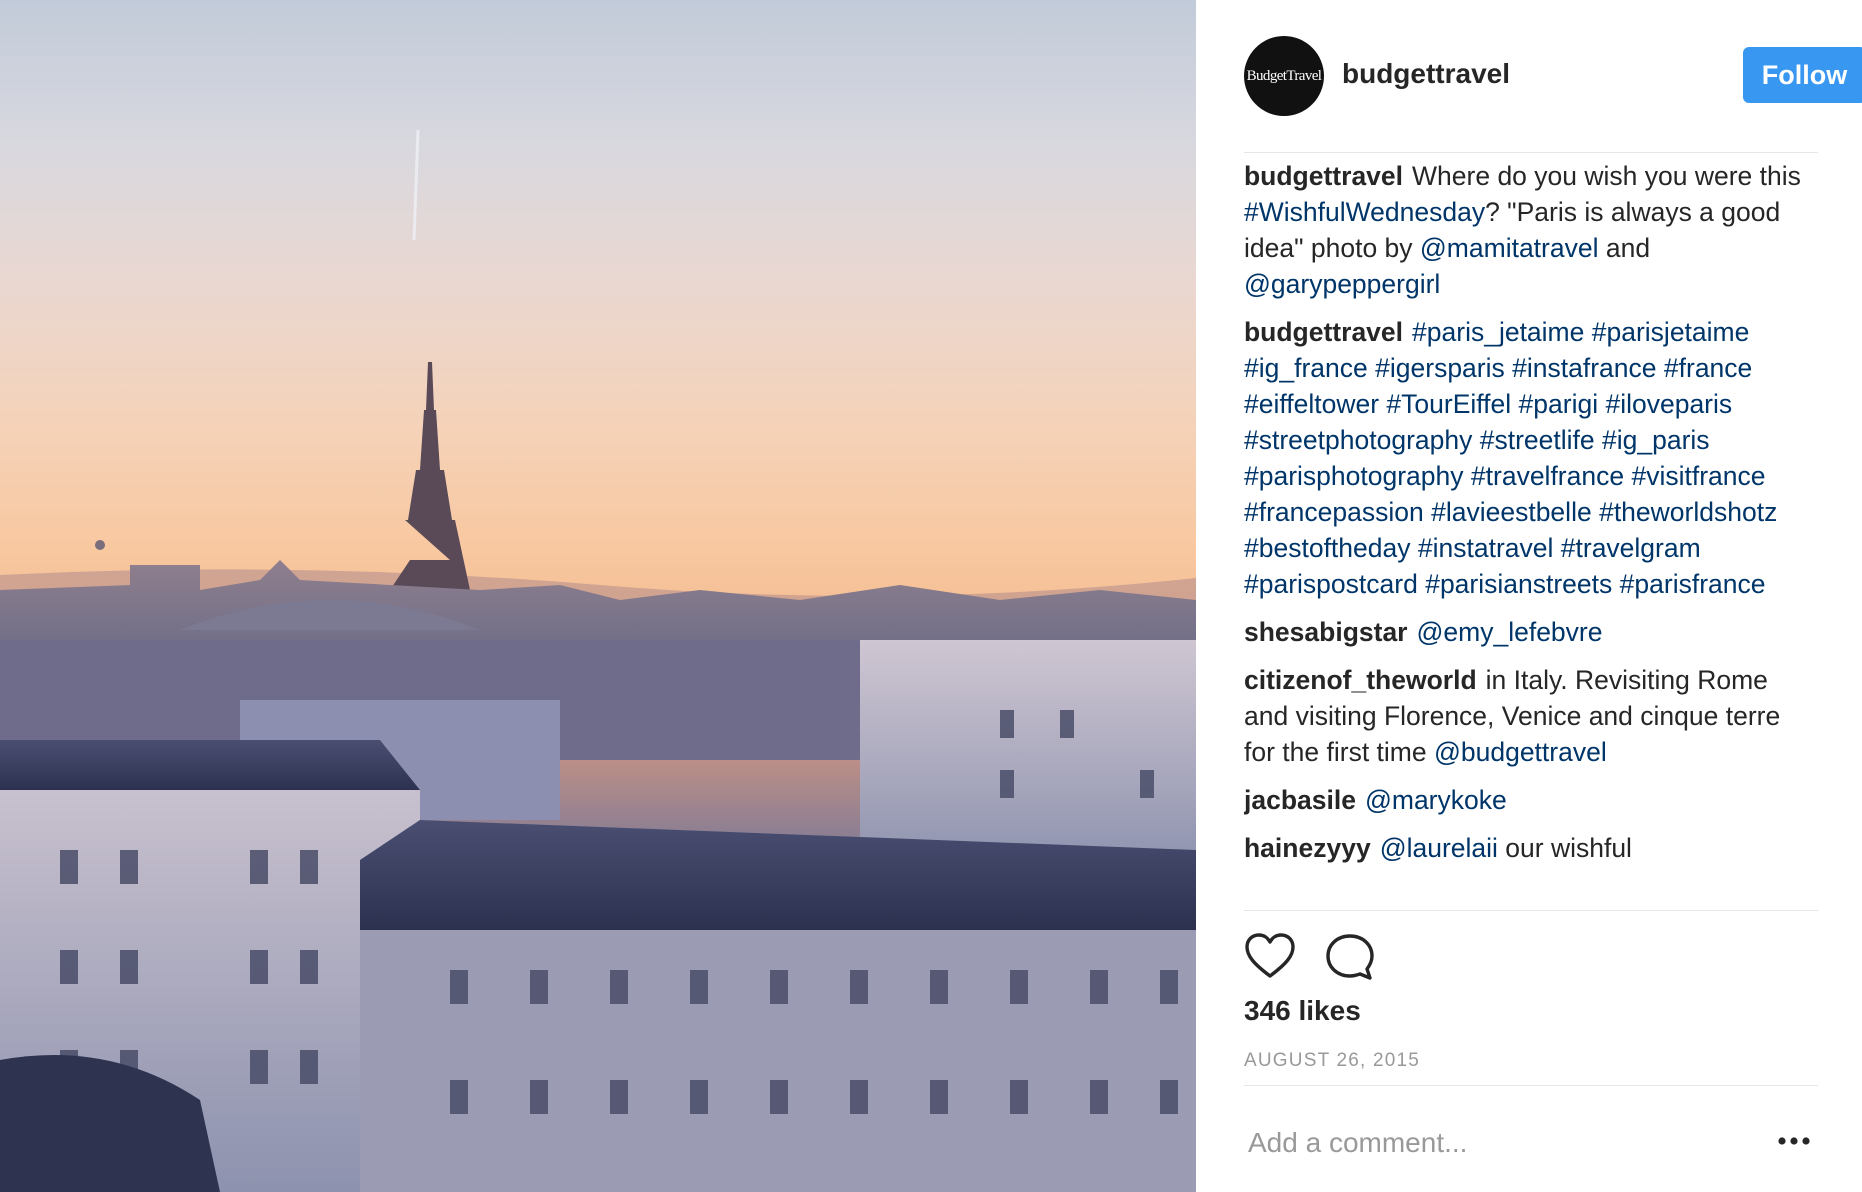 Image resolution: width=1862 pixels, height=1192 pixels. What do you see at coordinates (1307, 848) in the screenshot?
I see `comment-author-link: hainezyyy` at bounding box center [1307, 848].